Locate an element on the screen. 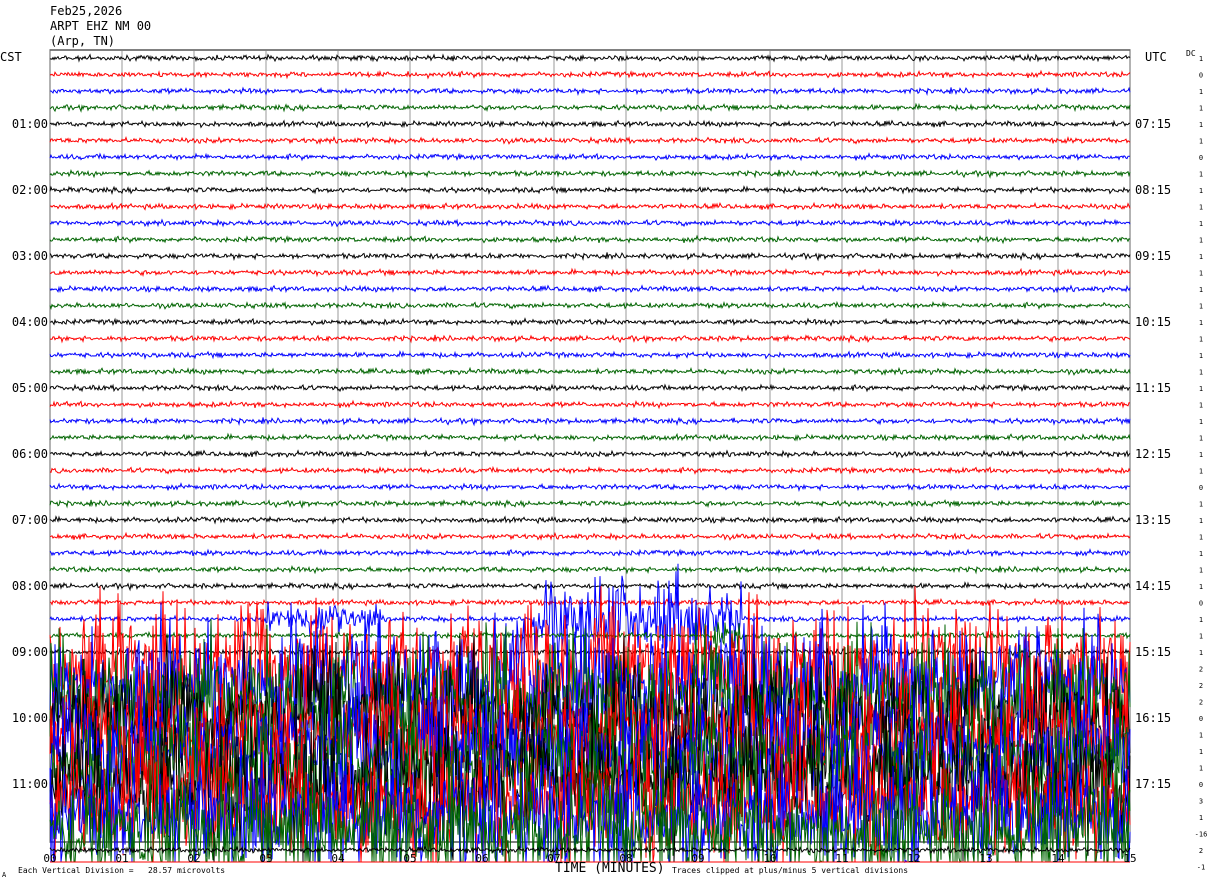  dc-offset-value: -1 is located at coordinates (1201, 868).